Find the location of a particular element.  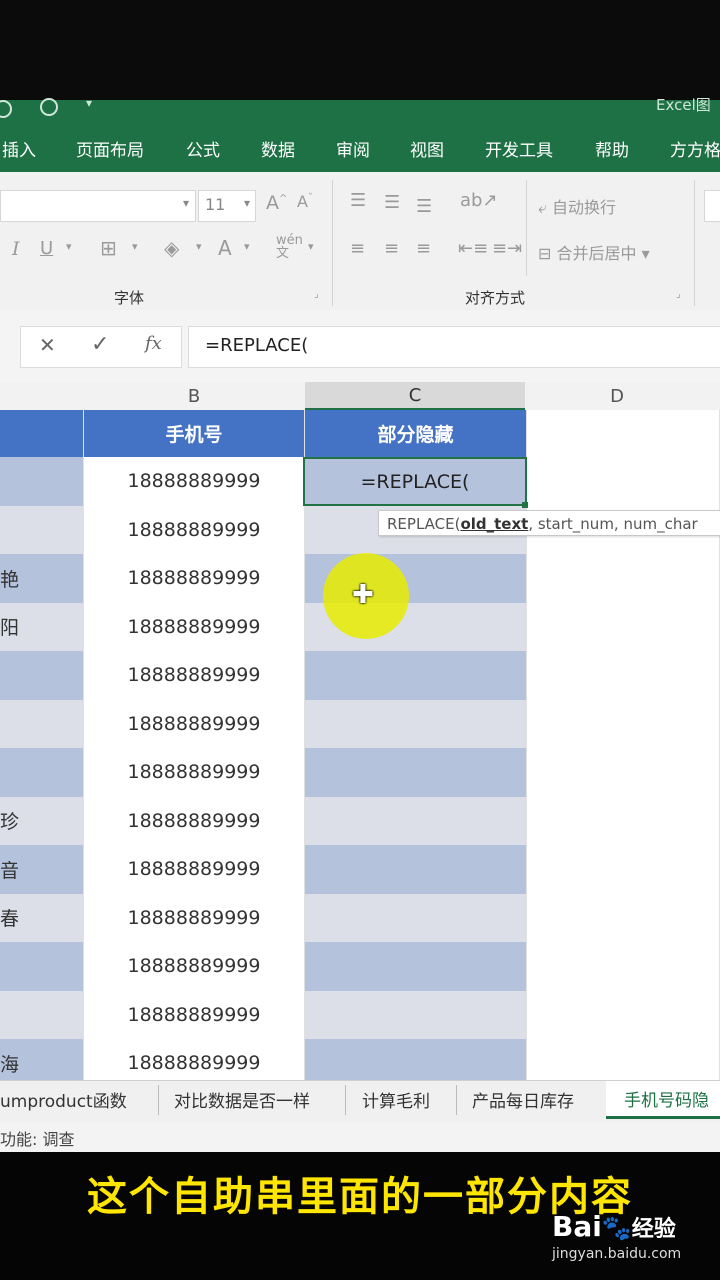

align-top-icon: ☰ is located at coordinates (358, 200).